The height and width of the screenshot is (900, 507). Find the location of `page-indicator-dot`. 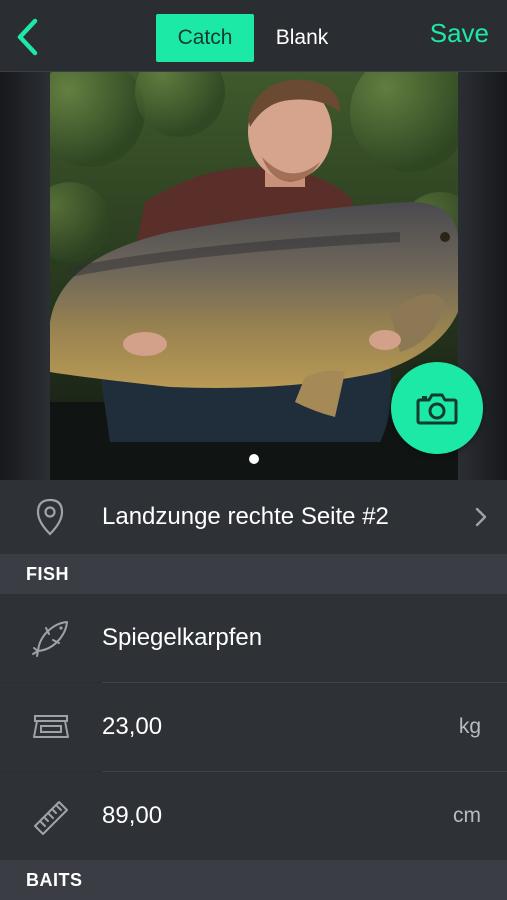

page-indicator-dot is located at coordinates (254, 459).